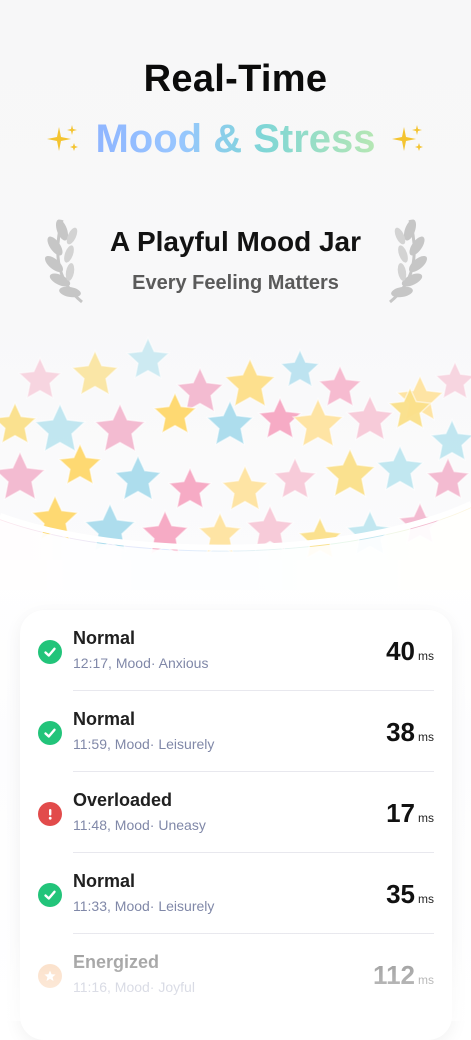  I want to click on hero-subtitle: Mood & Stress, so click(235, 138).